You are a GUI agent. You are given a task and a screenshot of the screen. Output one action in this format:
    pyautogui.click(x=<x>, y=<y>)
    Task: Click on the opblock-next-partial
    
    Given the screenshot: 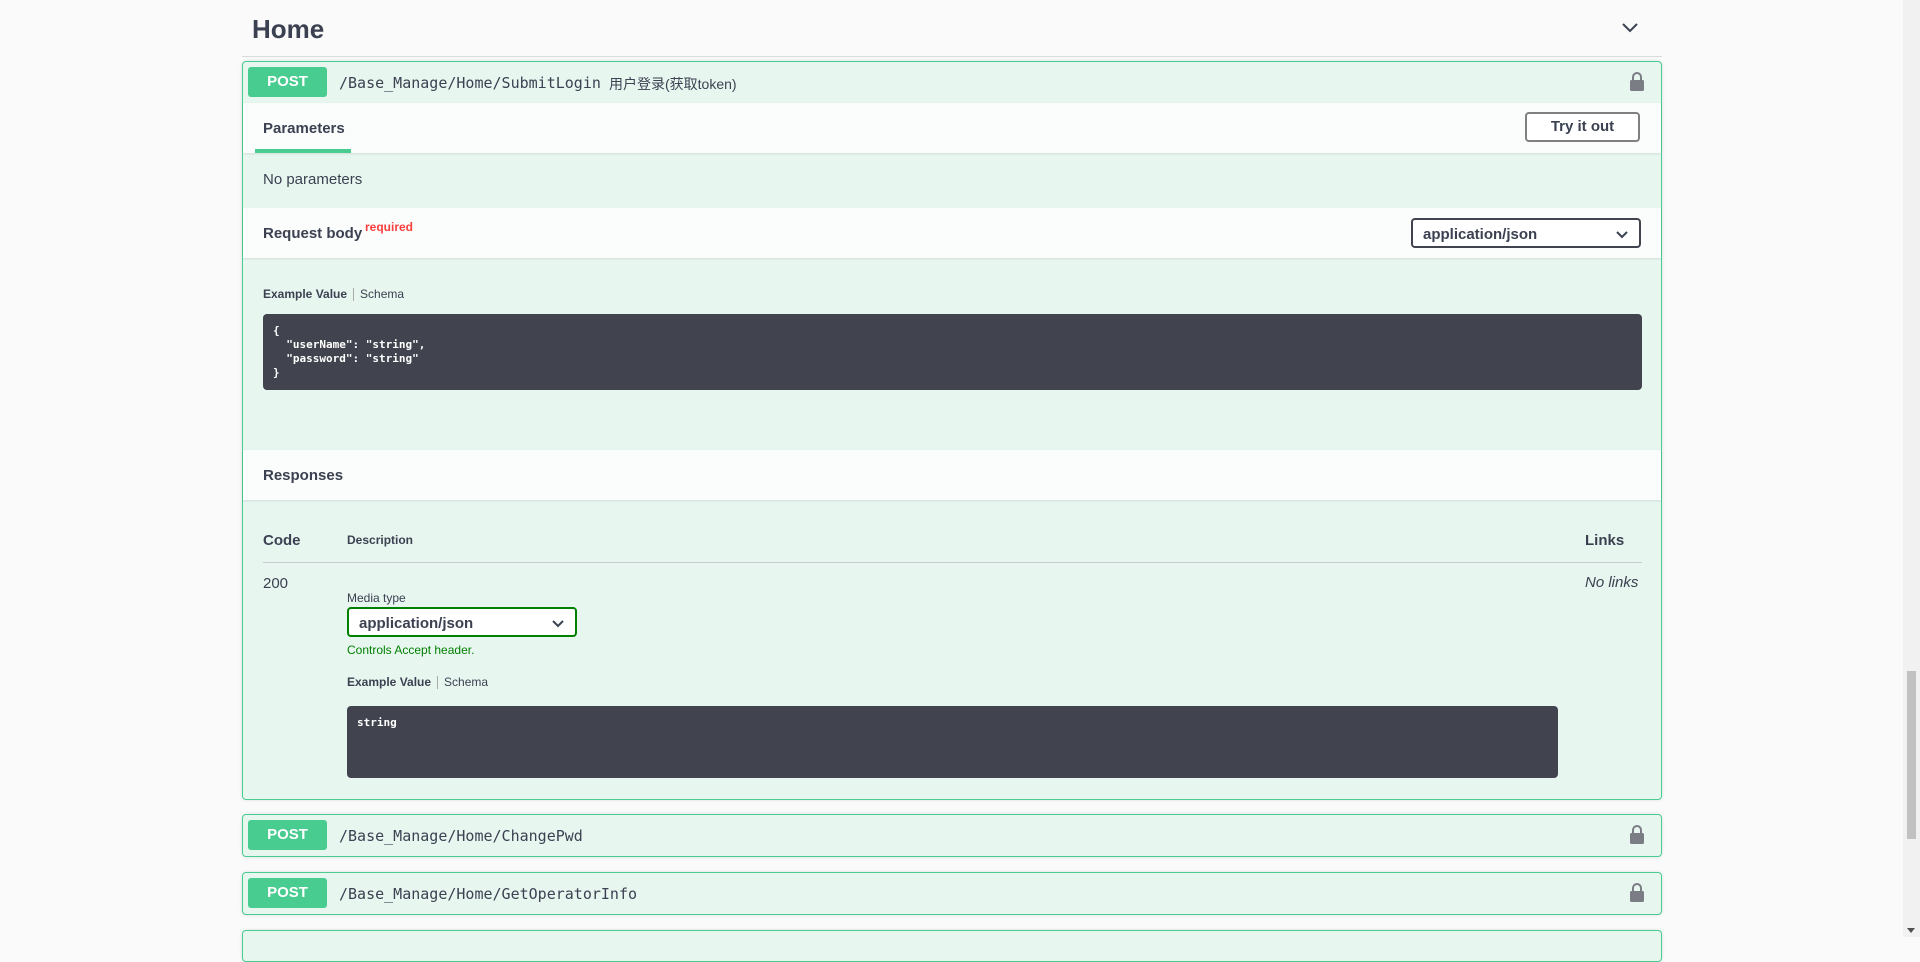 What is the action you would take?
    pyautogui.click(x=952, y=946)
    